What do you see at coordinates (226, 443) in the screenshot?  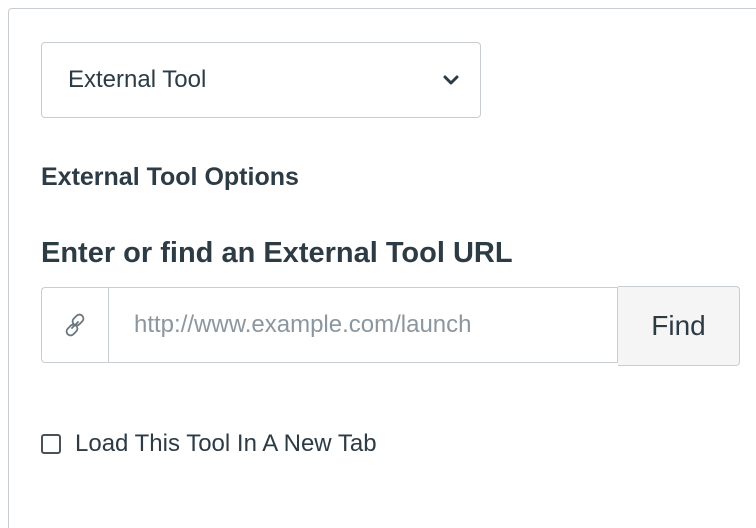 I see `new-tab-label: Load This Tool In A New Tab` at bounding box center [226, 443].